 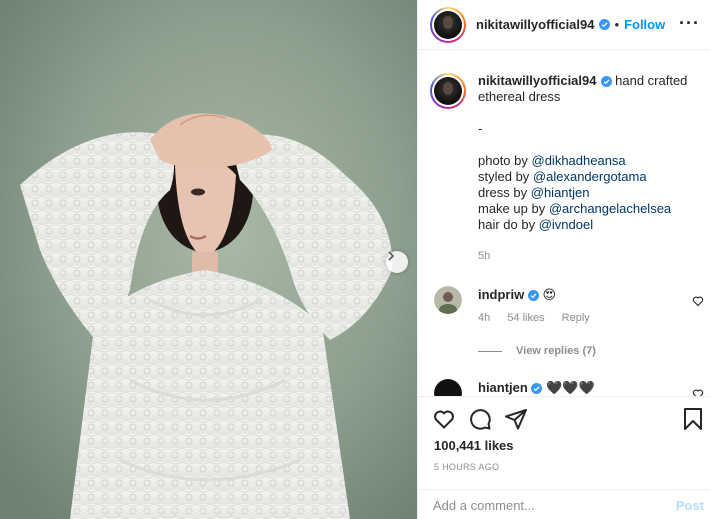 What do you see at coordinates (560, 192) in the screenshot?
I see `mention-link: @hiantjen` at bounding box center [560, 192].